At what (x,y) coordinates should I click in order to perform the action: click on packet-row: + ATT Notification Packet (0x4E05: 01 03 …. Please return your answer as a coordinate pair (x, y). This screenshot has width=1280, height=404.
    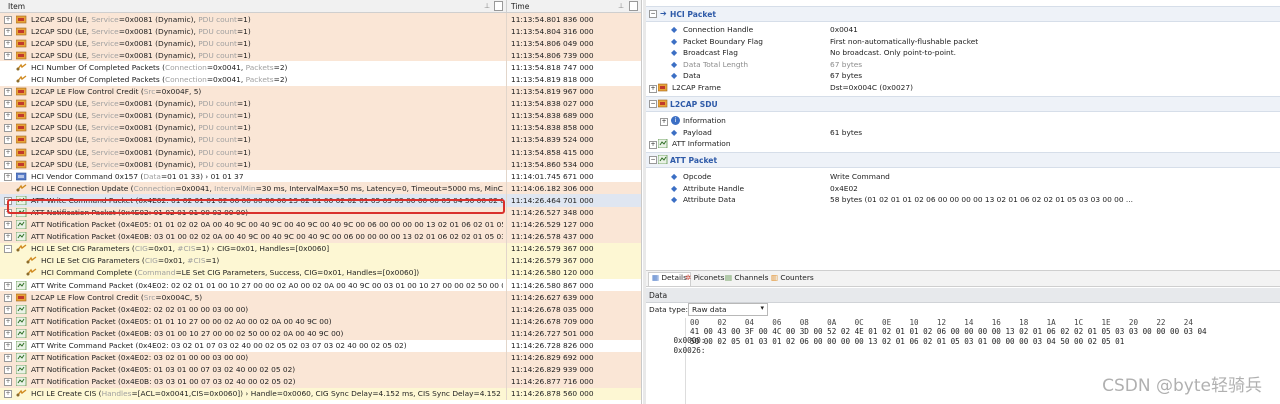
    Looking at the image, I should click on (320, 369).